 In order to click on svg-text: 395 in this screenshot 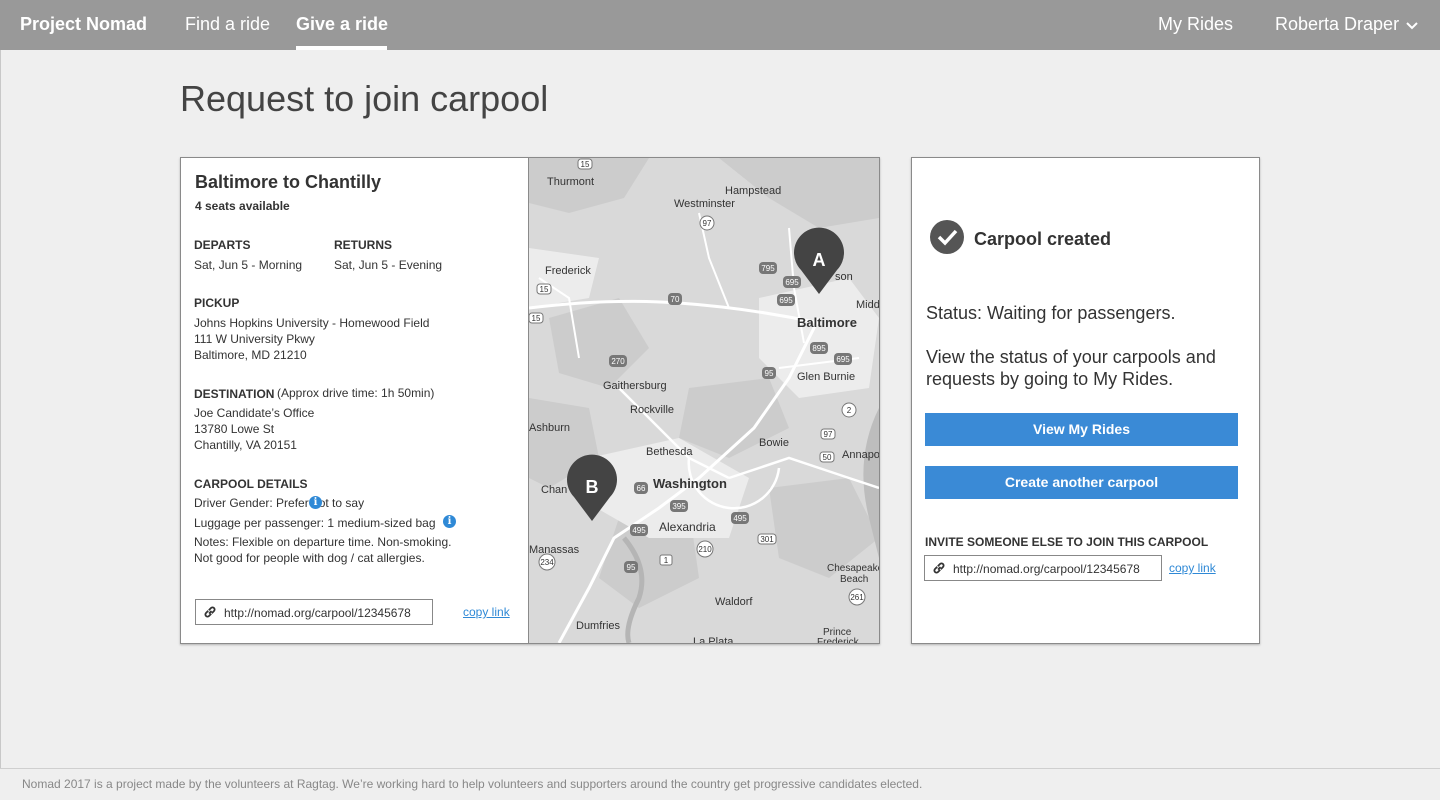, I will do `click(679, 506)`.